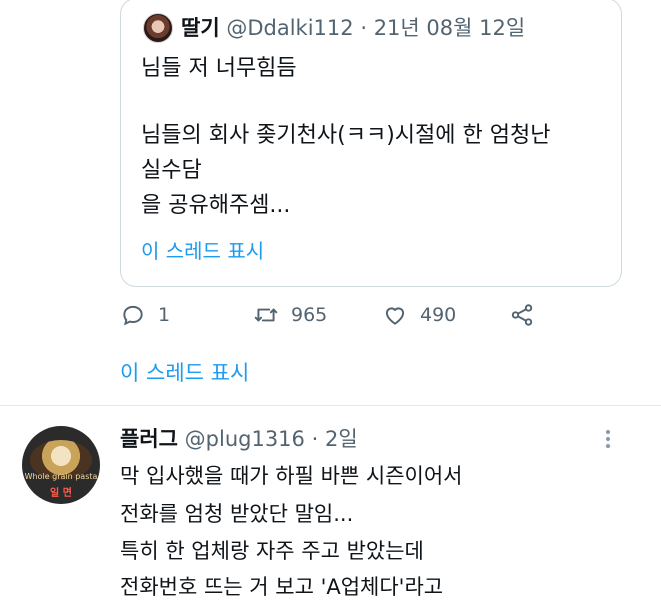 The width and height of the screenshot is (661, 602). What do you see at coordinates (608, 440) in the screenshot?
I see `more-options-icon` at bounding box center [608, 440].